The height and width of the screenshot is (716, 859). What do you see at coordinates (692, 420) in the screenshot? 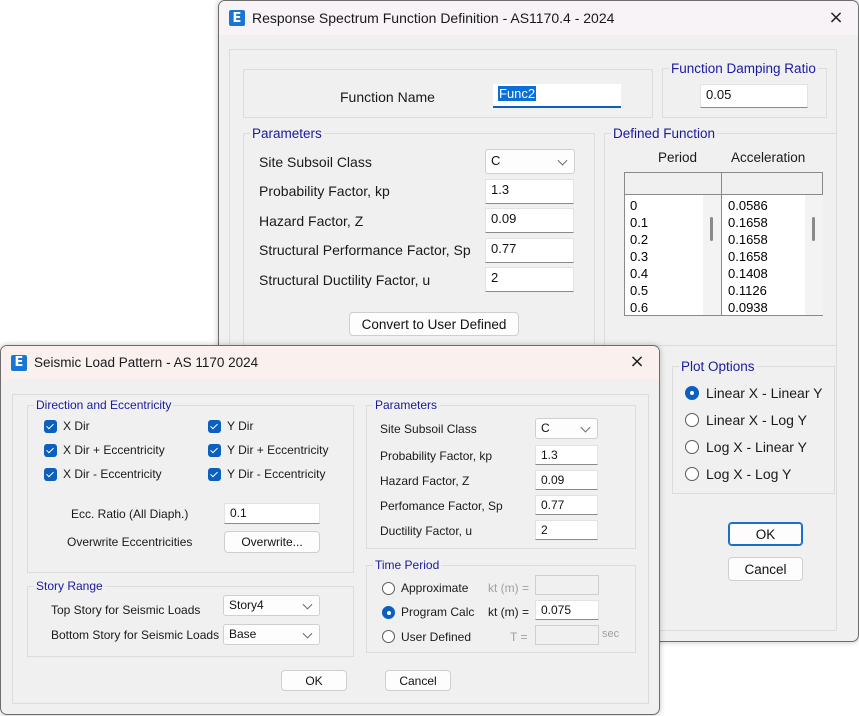
I see `linear-x-log-y-radio` at bounding box center [692, 420].